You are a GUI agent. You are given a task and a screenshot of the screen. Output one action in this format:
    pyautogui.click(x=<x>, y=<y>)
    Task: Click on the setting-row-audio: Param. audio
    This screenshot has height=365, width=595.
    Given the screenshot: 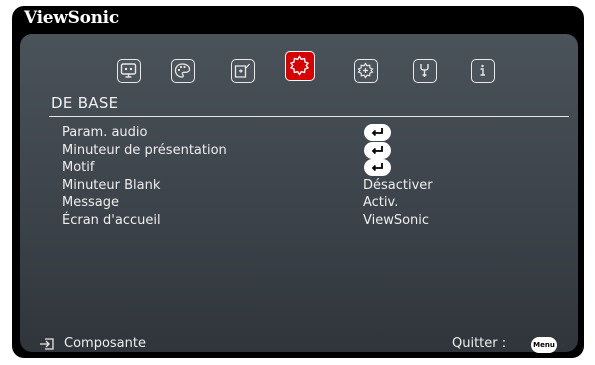 What is the action you would take?
    pyautogui.click(x=312, y=133)
    